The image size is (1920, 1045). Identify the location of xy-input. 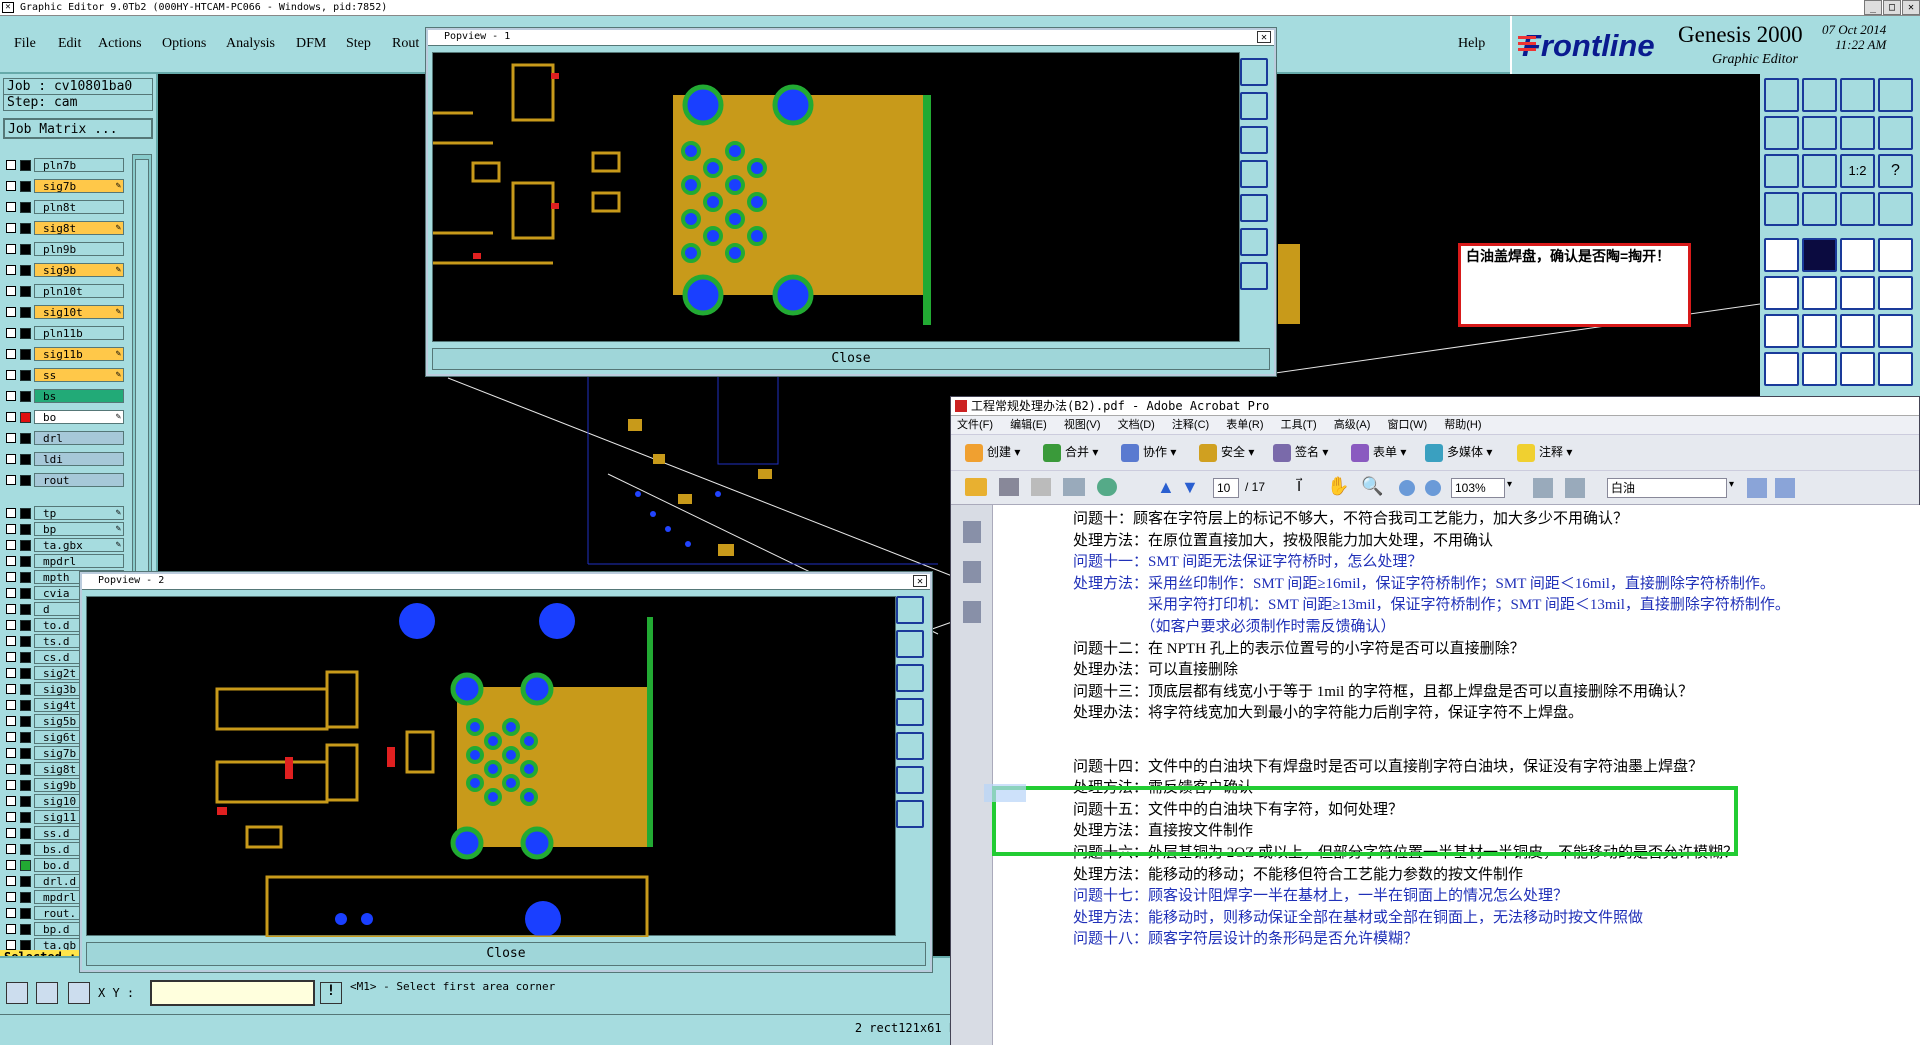
(232, 993).